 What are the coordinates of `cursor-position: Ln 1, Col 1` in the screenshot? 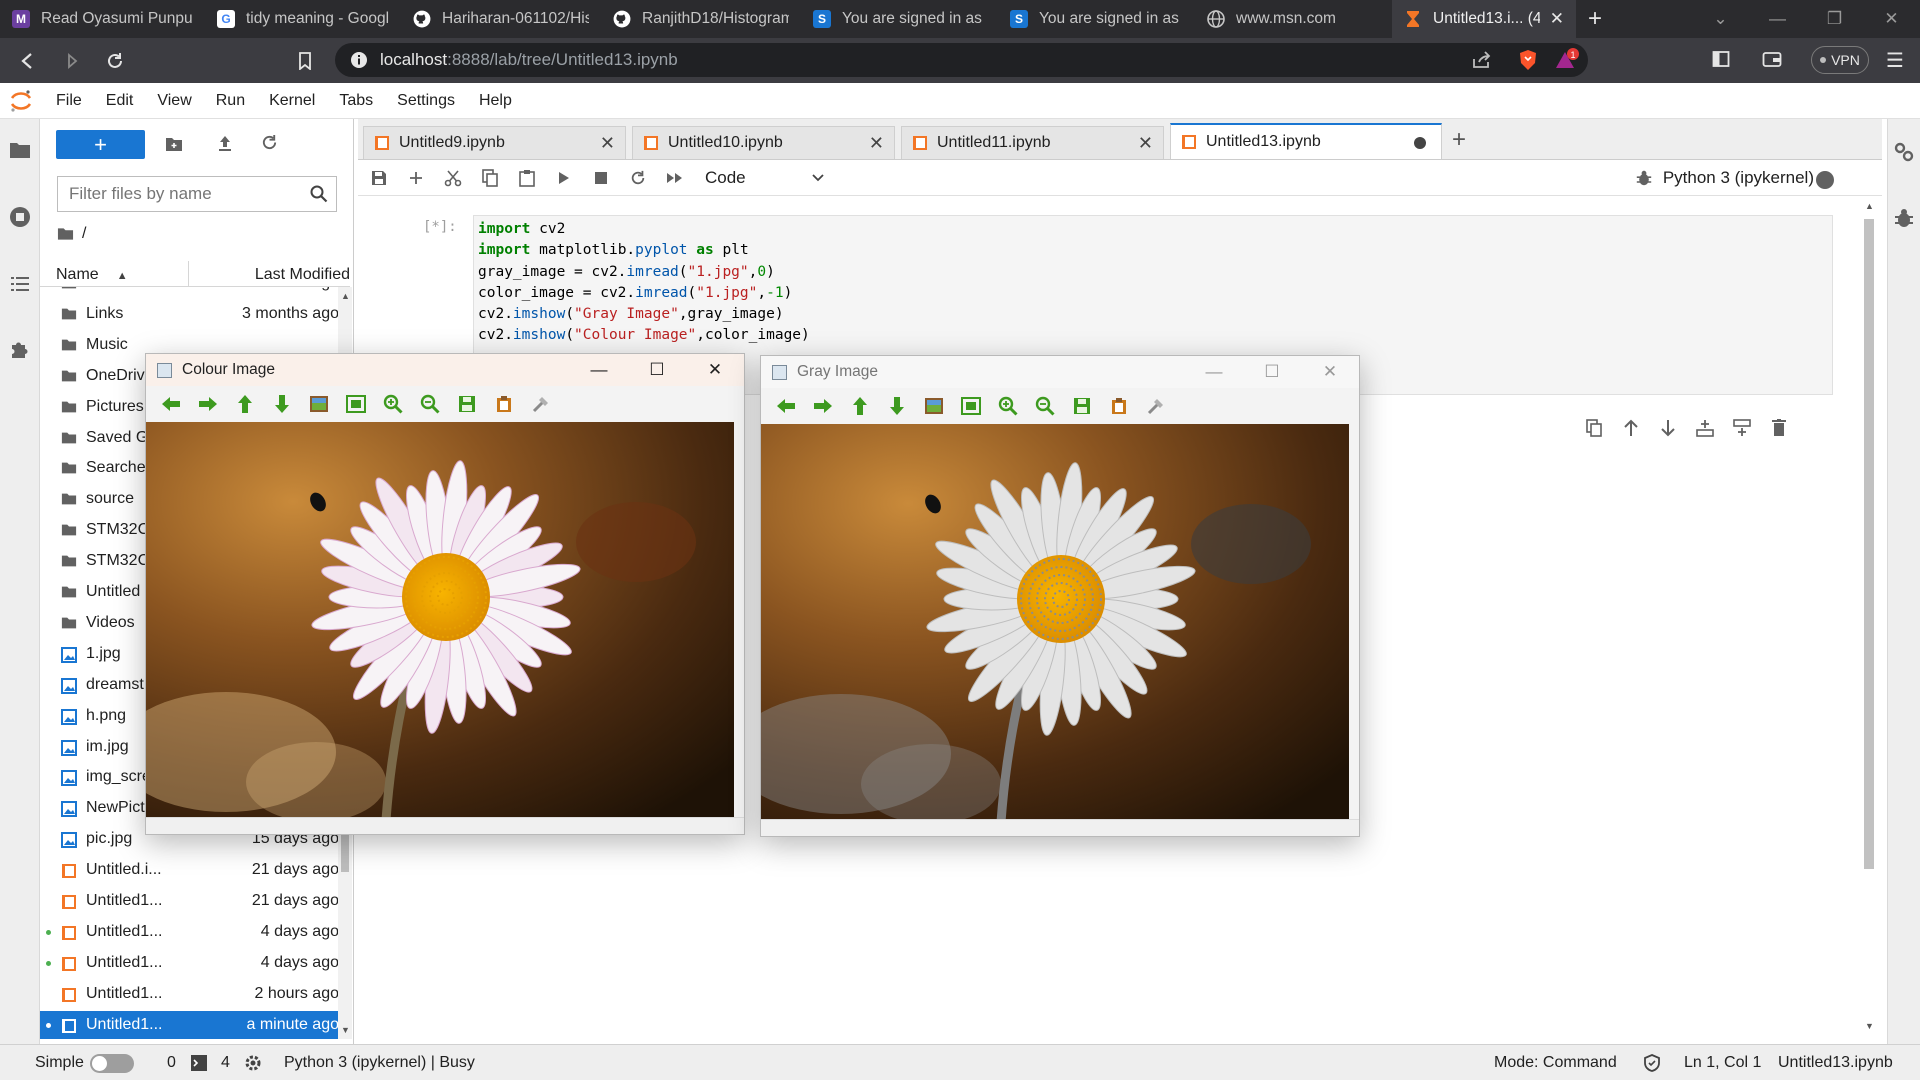 It's located at (1722, 1063).